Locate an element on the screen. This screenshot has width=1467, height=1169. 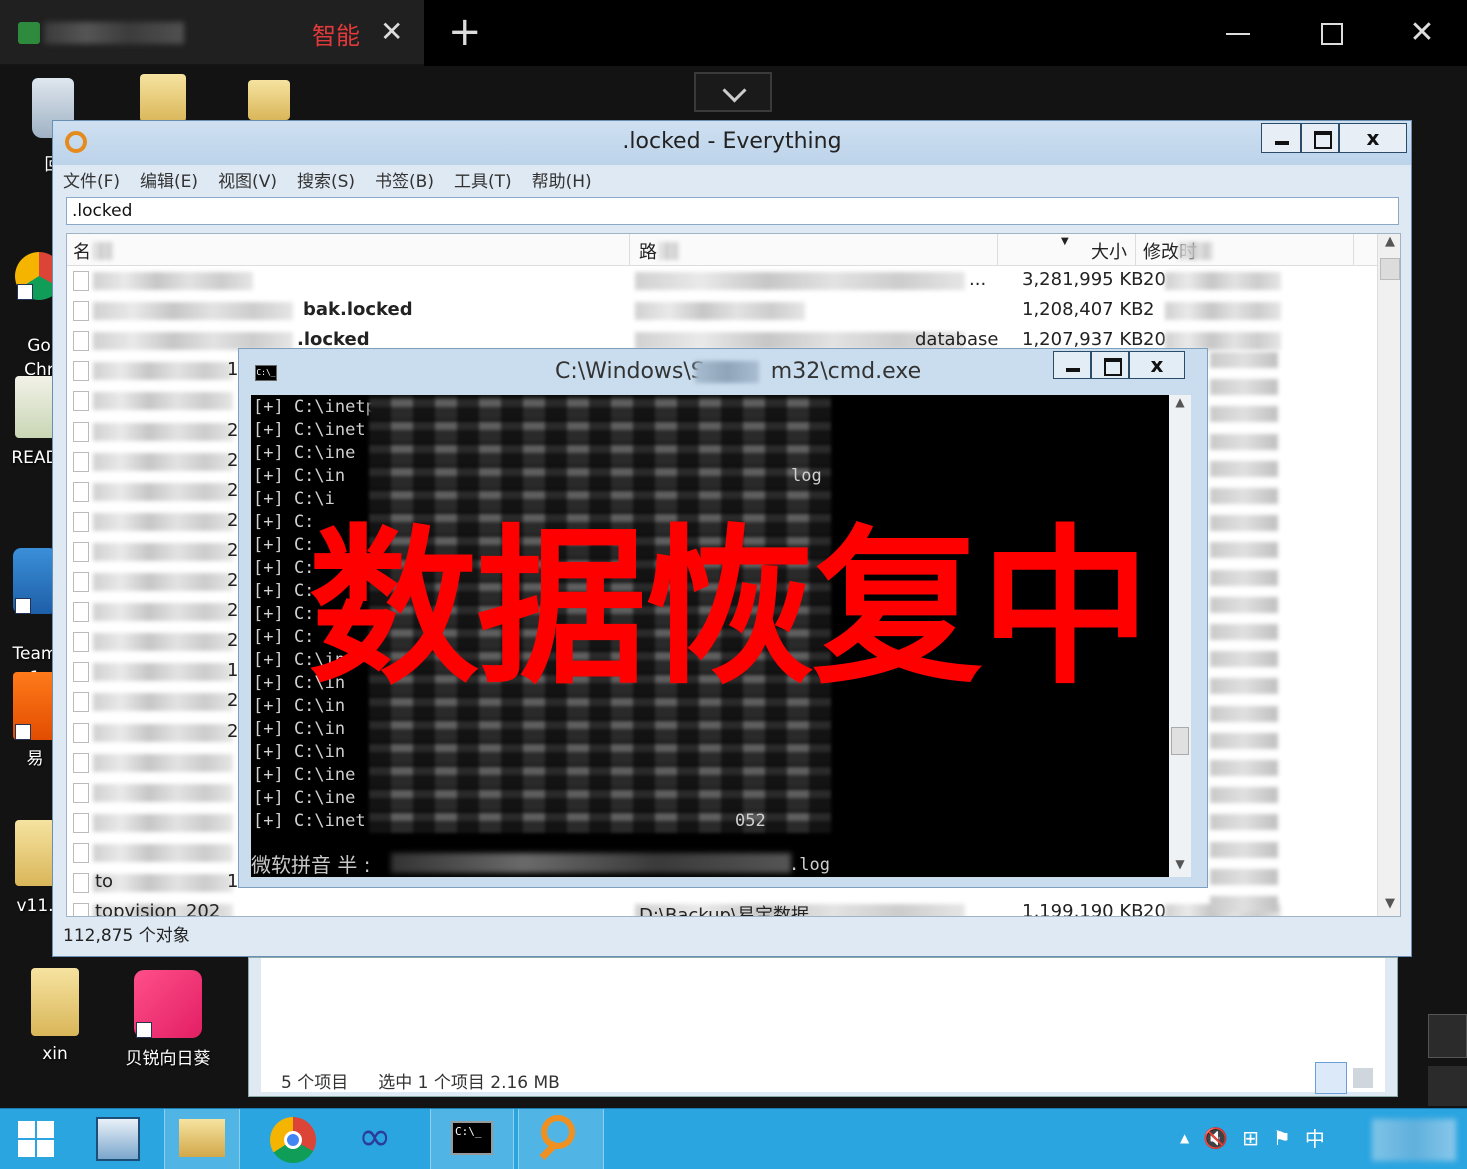
explorer-window: 5 个项目 选中 1 个项目 2.16 MB is located at coordinates (823, 1027).